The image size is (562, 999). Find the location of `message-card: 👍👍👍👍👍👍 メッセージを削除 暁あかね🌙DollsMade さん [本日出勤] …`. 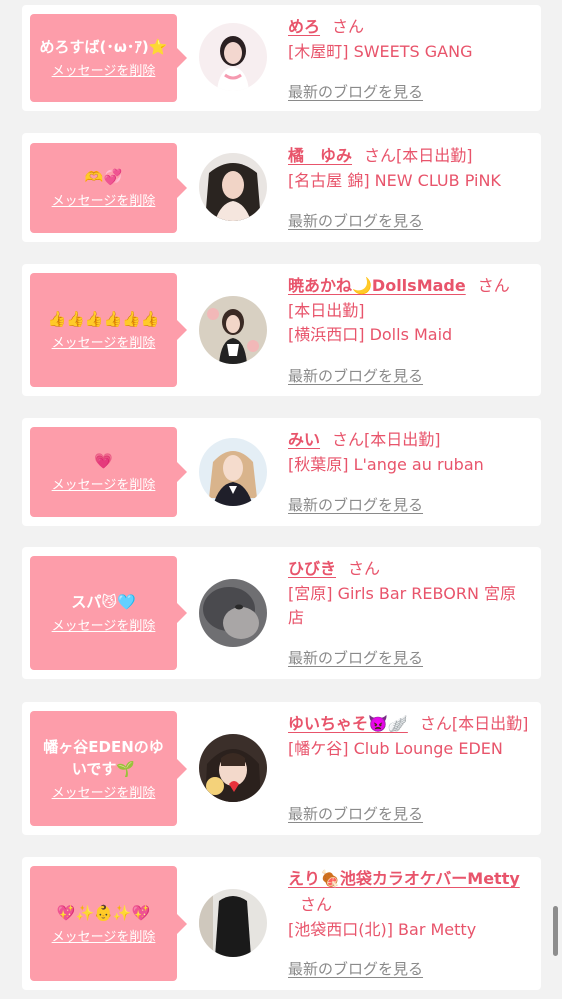

message-card: 👍👍👍👍👍👍 メッセージを削除 暁あかね🌙DollsMade さん [本日出勤] … is located at coordinates (281, 330).